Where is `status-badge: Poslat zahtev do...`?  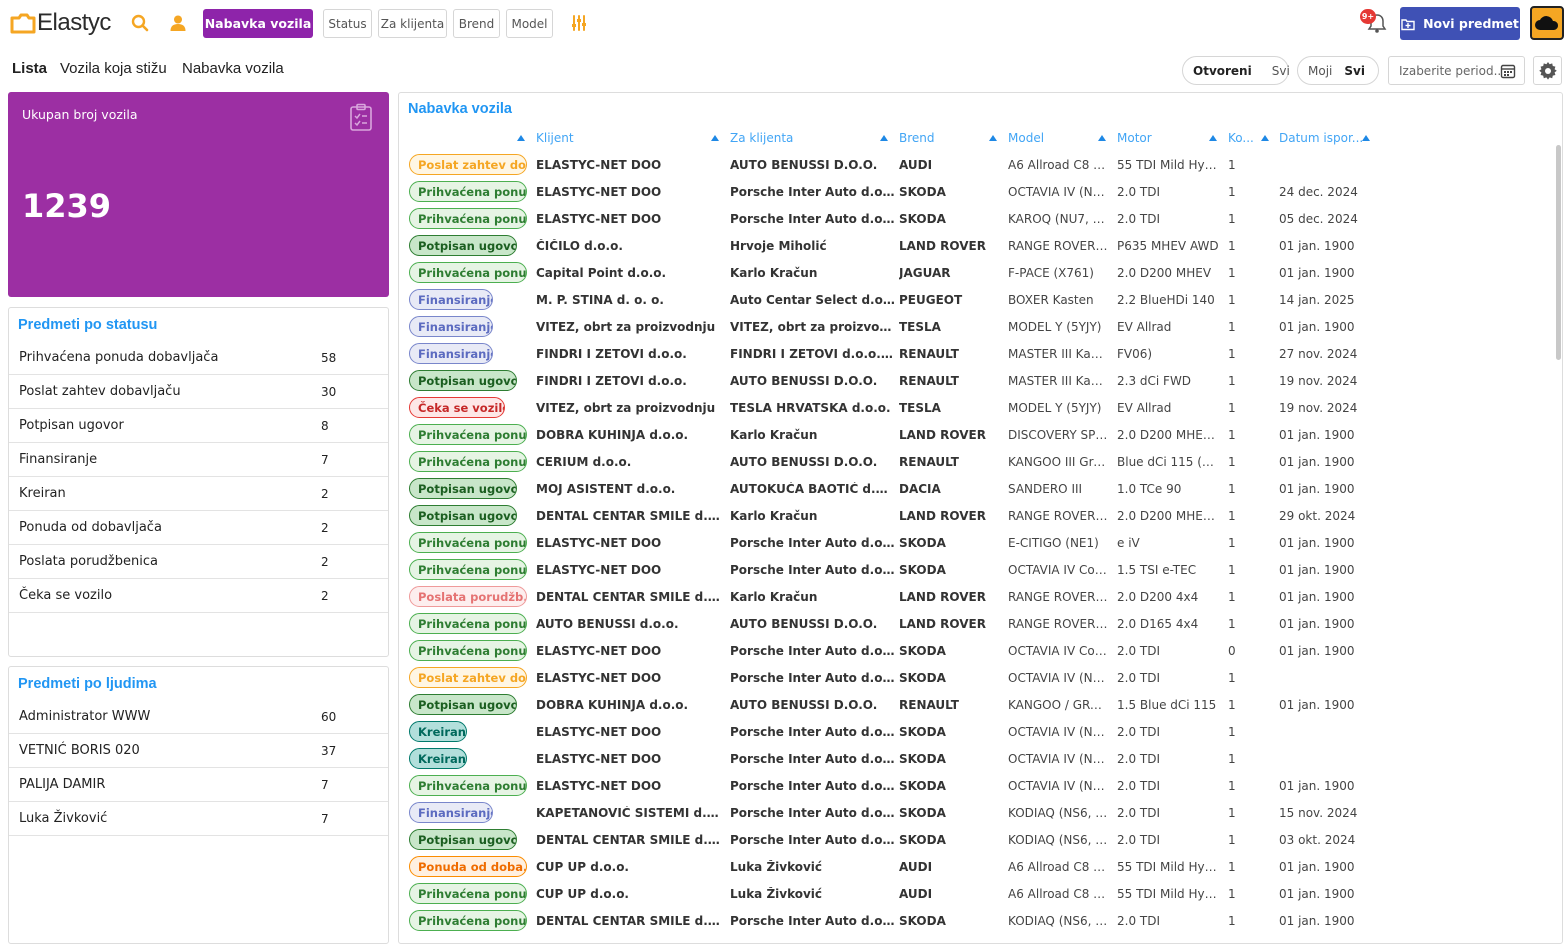
status-badge: Poslat zahtev do... is located at coordinates (468, 164).